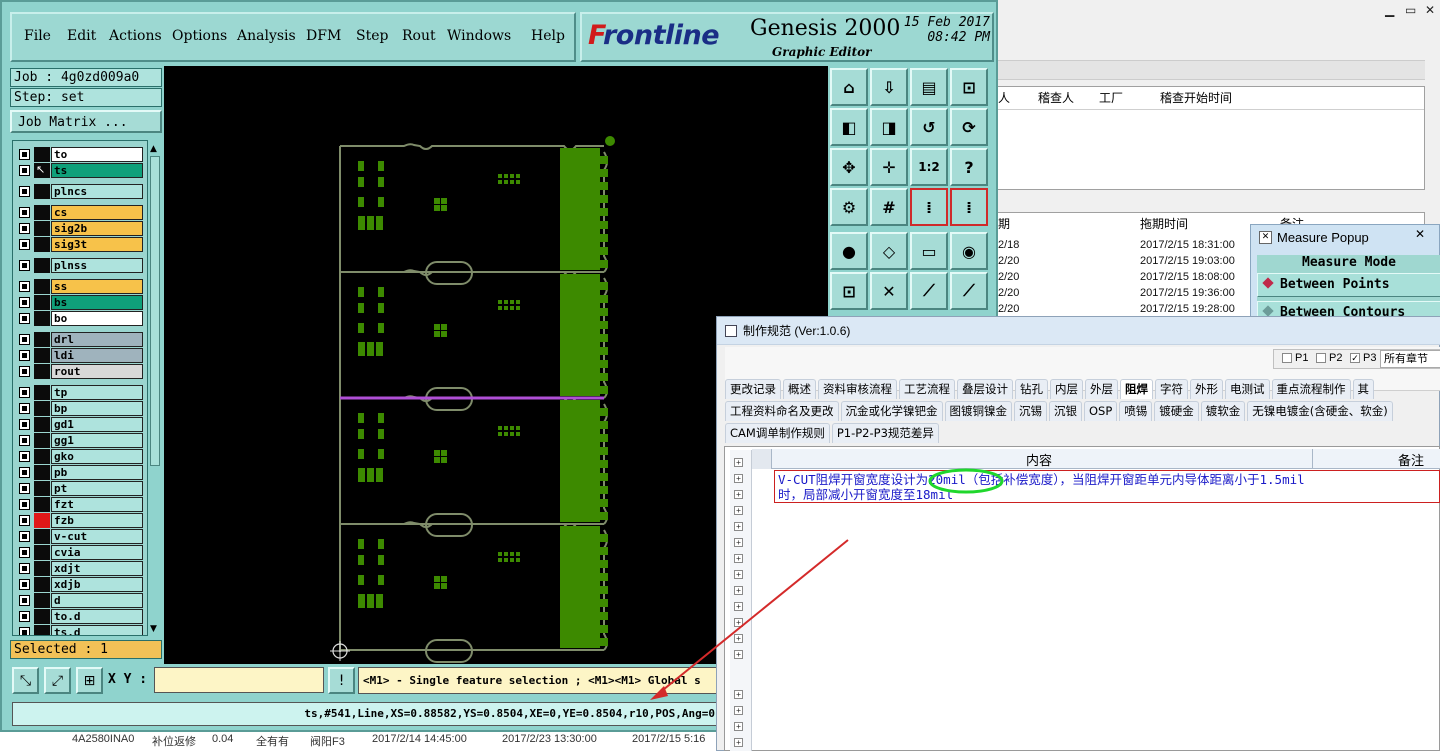  I want to click on layer-name: ts.d, so click(97, 630).